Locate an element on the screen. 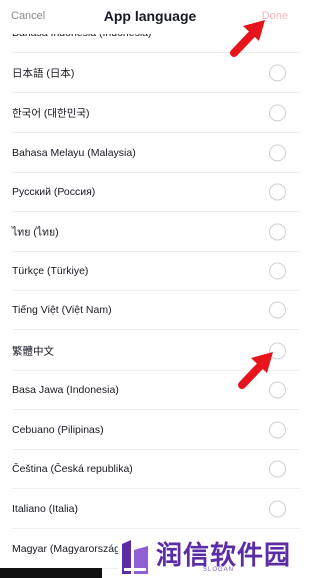 The width and height of the screenshot is (320, 578). language-label: Türkçe (Türkiye) is located at coordinates (50, 271).